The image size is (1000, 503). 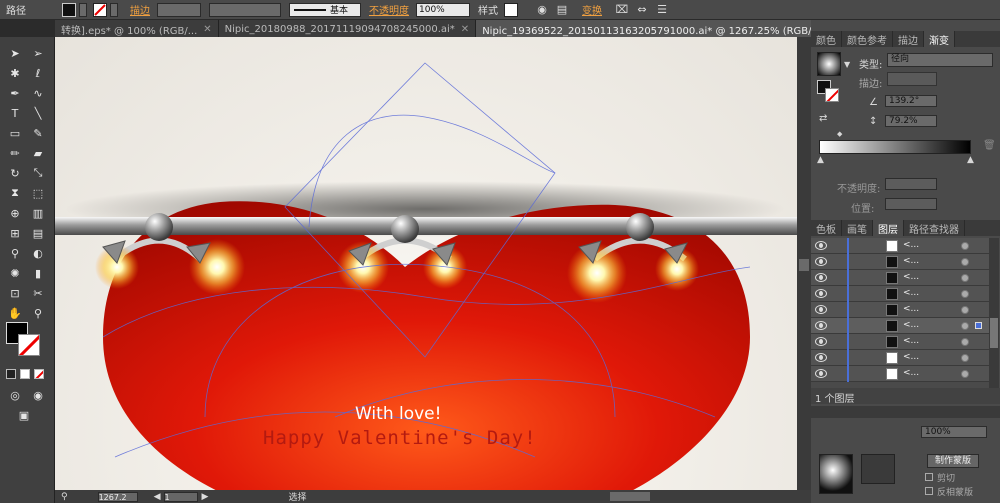 What do you see at coordinates (15, 293) in the screenshot?
I see `artboard-tool-icon: ⊡` at bounding box center [15, 293].